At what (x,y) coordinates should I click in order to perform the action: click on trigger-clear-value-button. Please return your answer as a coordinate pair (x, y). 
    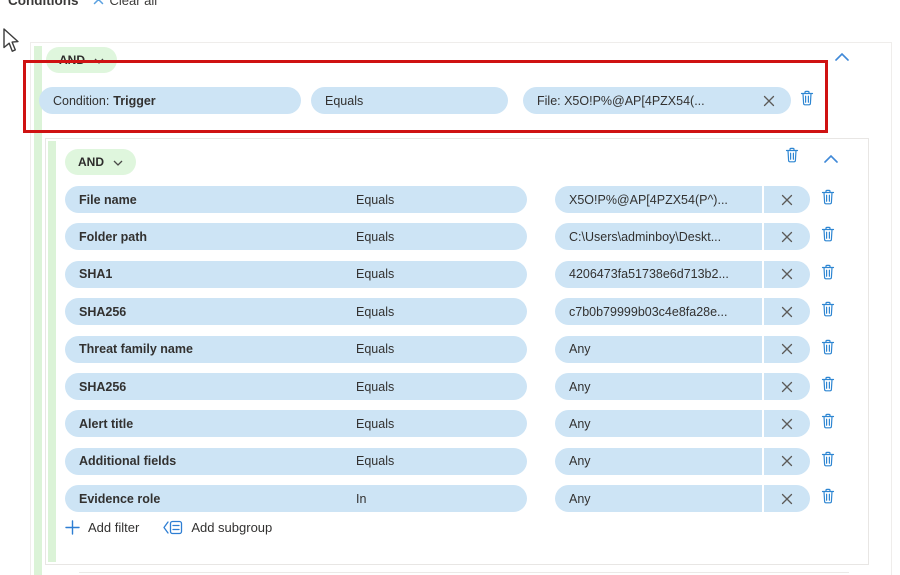
    Looking at the image, I should click on (768, 100).